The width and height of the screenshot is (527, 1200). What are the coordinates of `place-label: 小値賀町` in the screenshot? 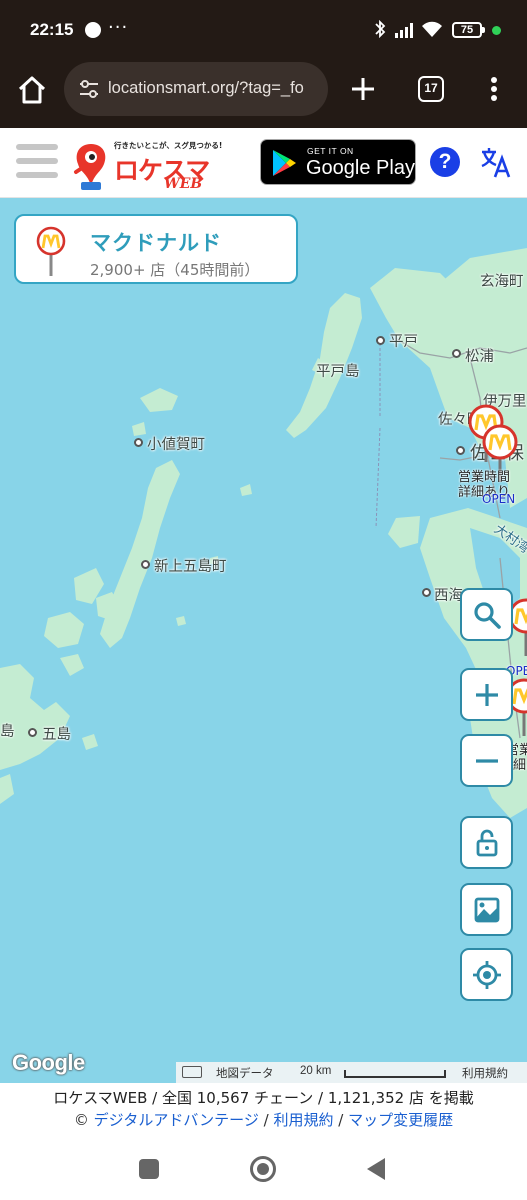 It's located at (176, 445).